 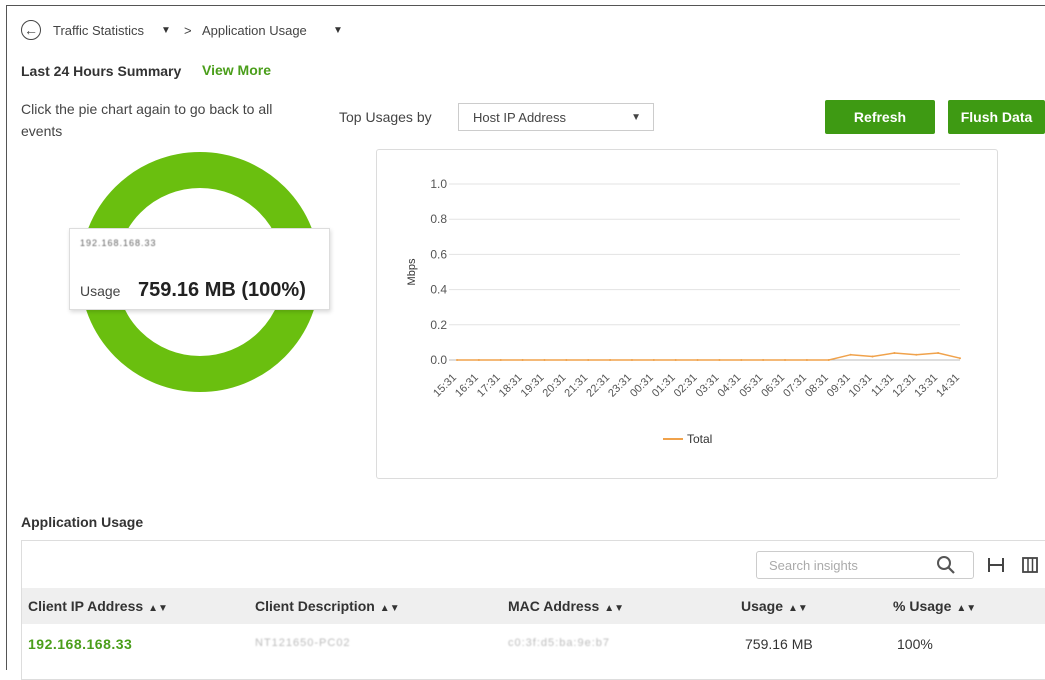 What do you see at coordinates (445, 386) in the screenshot?
I see `x-tick-label: 15:31` at bounding box center [445, 386].